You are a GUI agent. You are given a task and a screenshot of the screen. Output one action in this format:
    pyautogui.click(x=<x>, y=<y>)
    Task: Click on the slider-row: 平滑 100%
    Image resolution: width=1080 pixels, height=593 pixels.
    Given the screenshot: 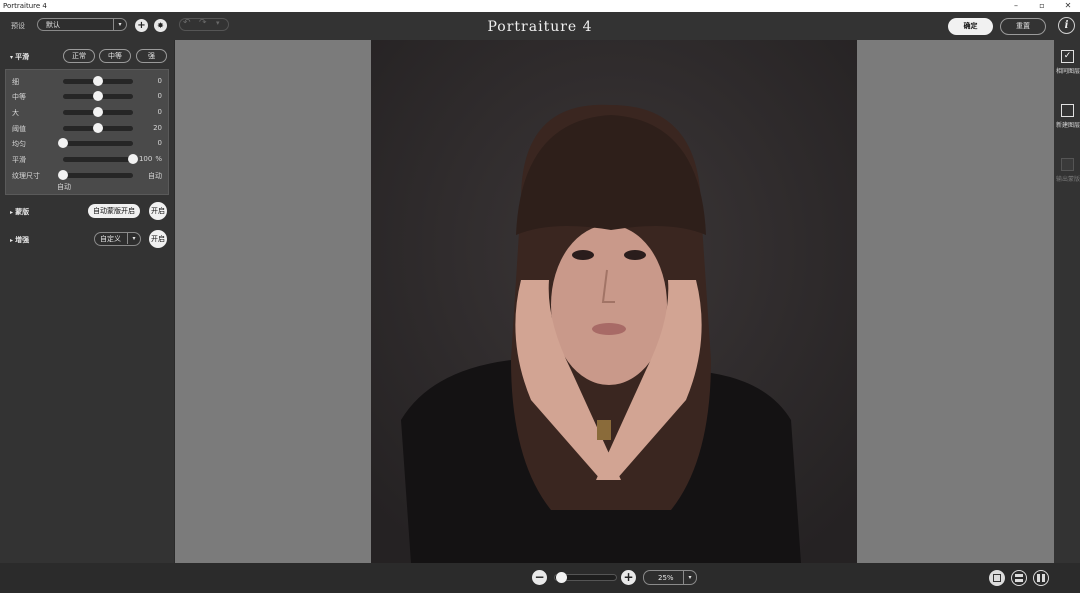 What is the action you would take?
    pyautogui.click(x=87, y=159)
    